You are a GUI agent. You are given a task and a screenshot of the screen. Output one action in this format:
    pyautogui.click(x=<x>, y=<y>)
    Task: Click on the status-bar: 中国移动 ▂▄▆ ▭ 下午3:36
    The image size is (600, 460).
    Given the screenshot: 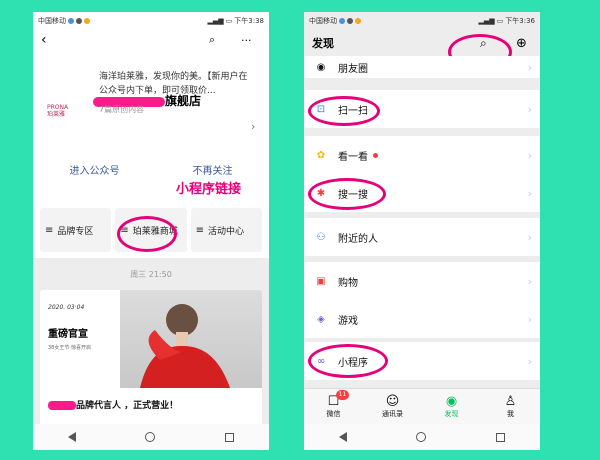 What is the action you would take?
    pyautogui.click(x=422, y=21)
    